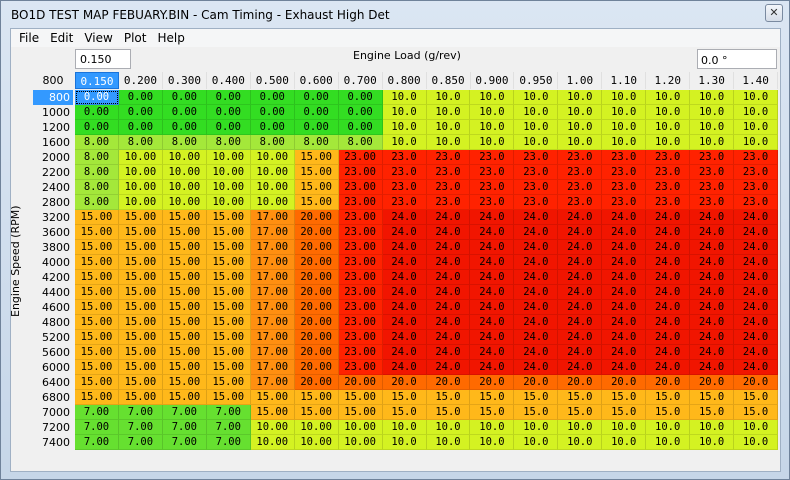 The image size is (790, 480). Describe the element at coordinates (53, 97) in the screenshot. I see `row-header: 800` at that location.